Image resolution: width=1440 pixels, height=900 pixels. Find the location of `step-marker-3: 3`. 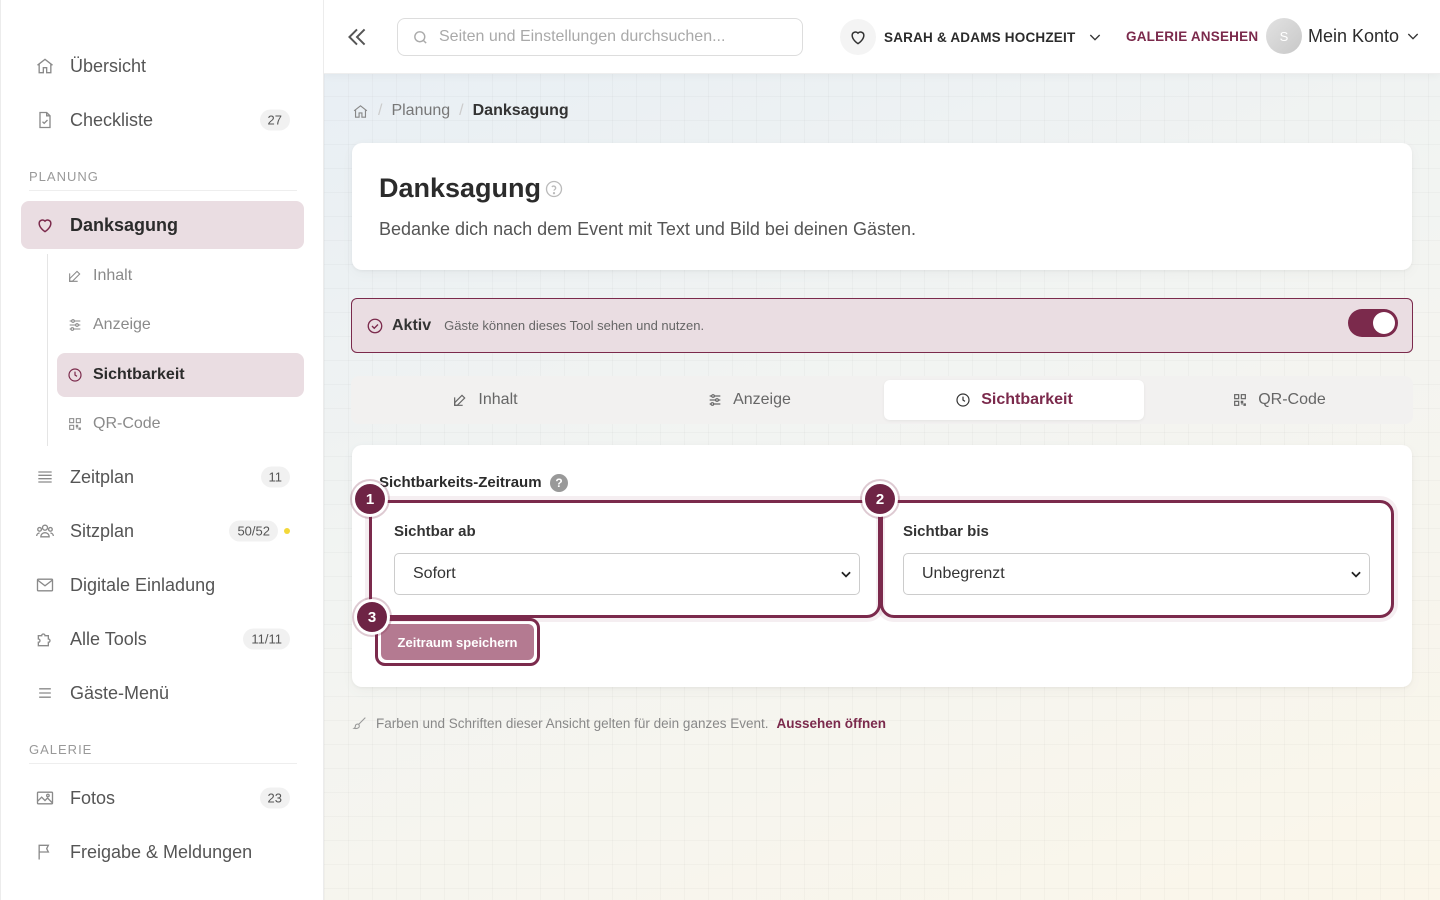

step-marker-3: 3 is located at coordinates (372, 617).